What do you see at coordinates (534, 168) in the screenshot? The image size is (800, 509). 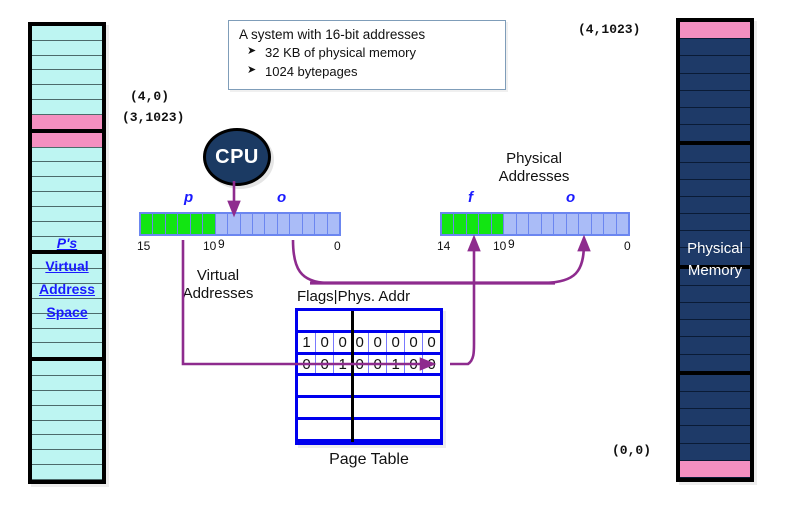 I see `physical-addresses-heading: Physical Addresses` at bounding box center [534, 168].